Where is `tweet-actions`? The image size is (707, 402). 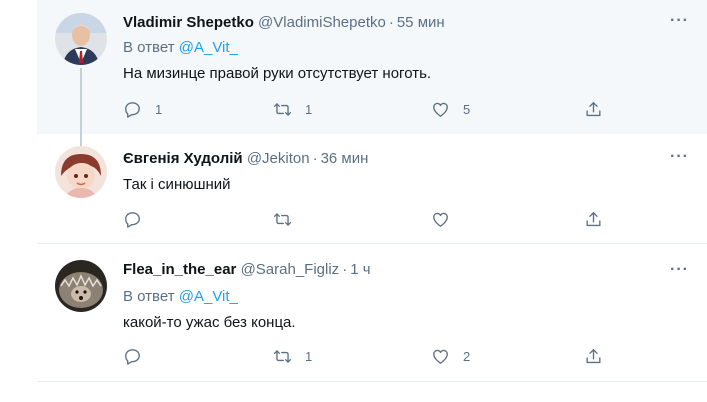
tweet-actions is located at coordinates (373, 219).